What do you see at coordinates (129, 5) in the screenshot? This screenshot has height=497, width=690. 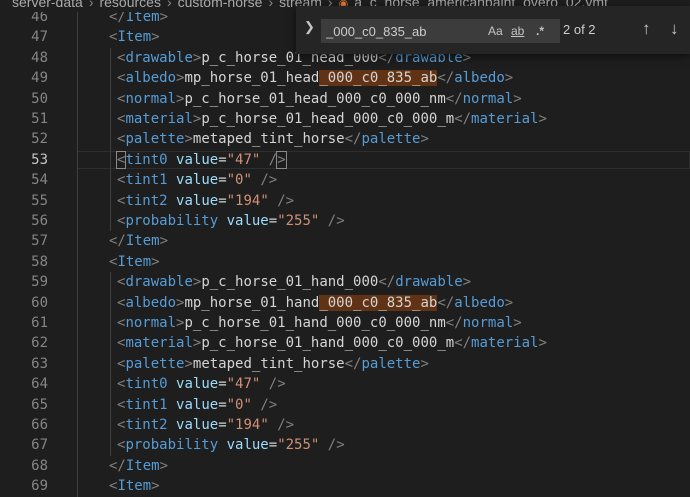 I see `breadcrumb-item-resources: resources` at bounding box center [129, 5].